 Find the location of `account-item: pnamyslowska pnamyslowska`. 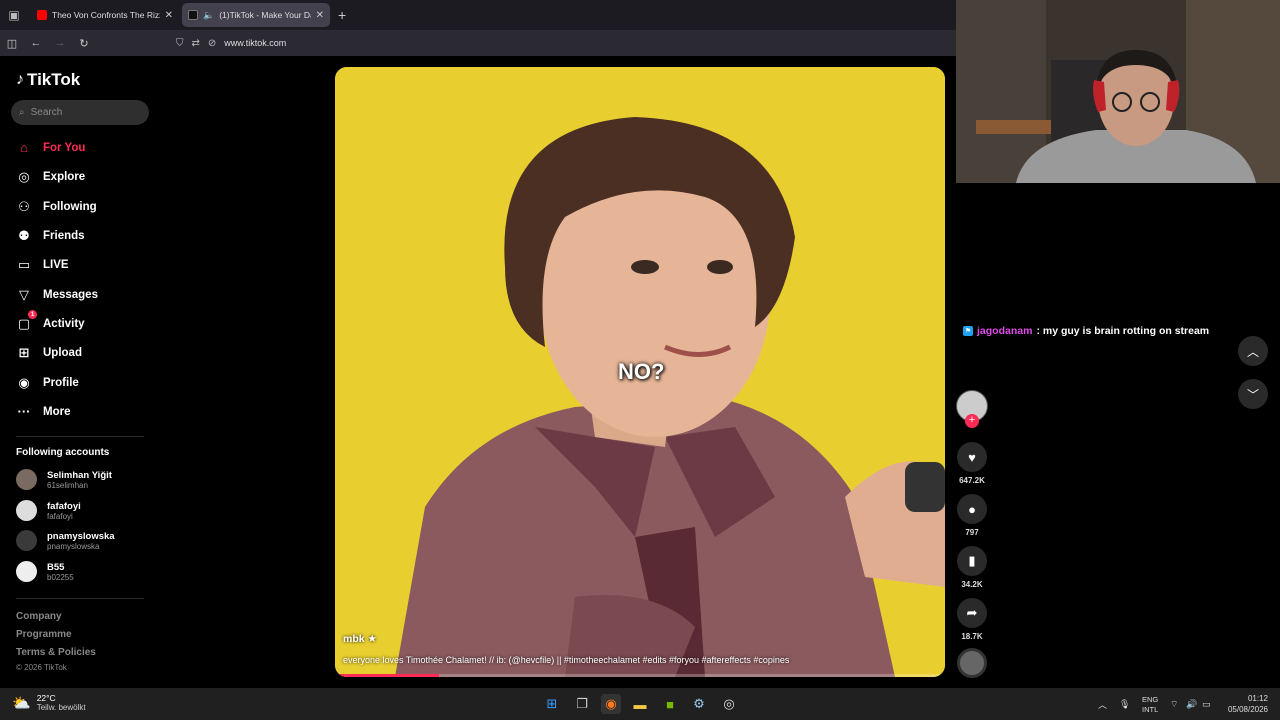

account-item: pnamyslowska pnamyslowska is located at coordinates (65, 540).